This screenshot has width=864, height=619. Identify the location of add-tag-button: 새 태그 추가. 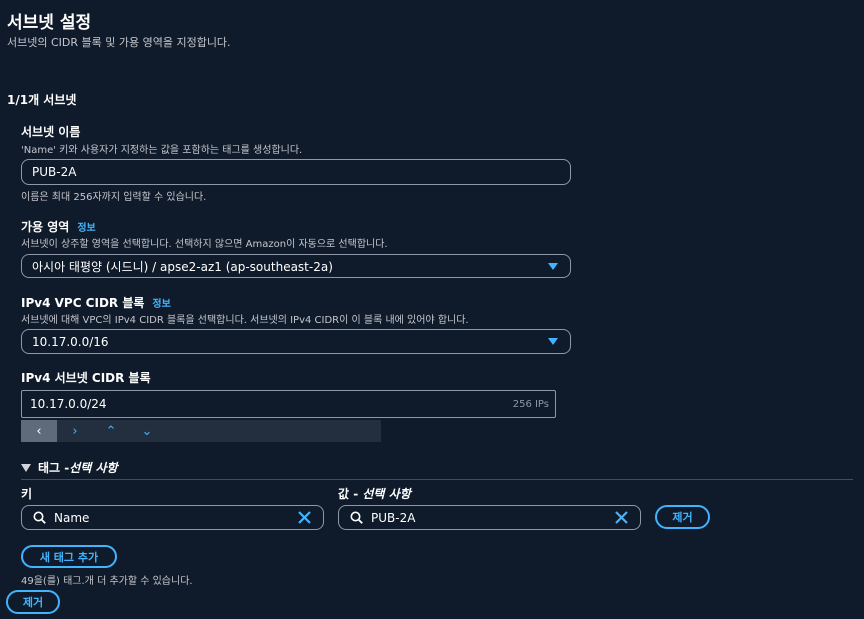
(69, 556).